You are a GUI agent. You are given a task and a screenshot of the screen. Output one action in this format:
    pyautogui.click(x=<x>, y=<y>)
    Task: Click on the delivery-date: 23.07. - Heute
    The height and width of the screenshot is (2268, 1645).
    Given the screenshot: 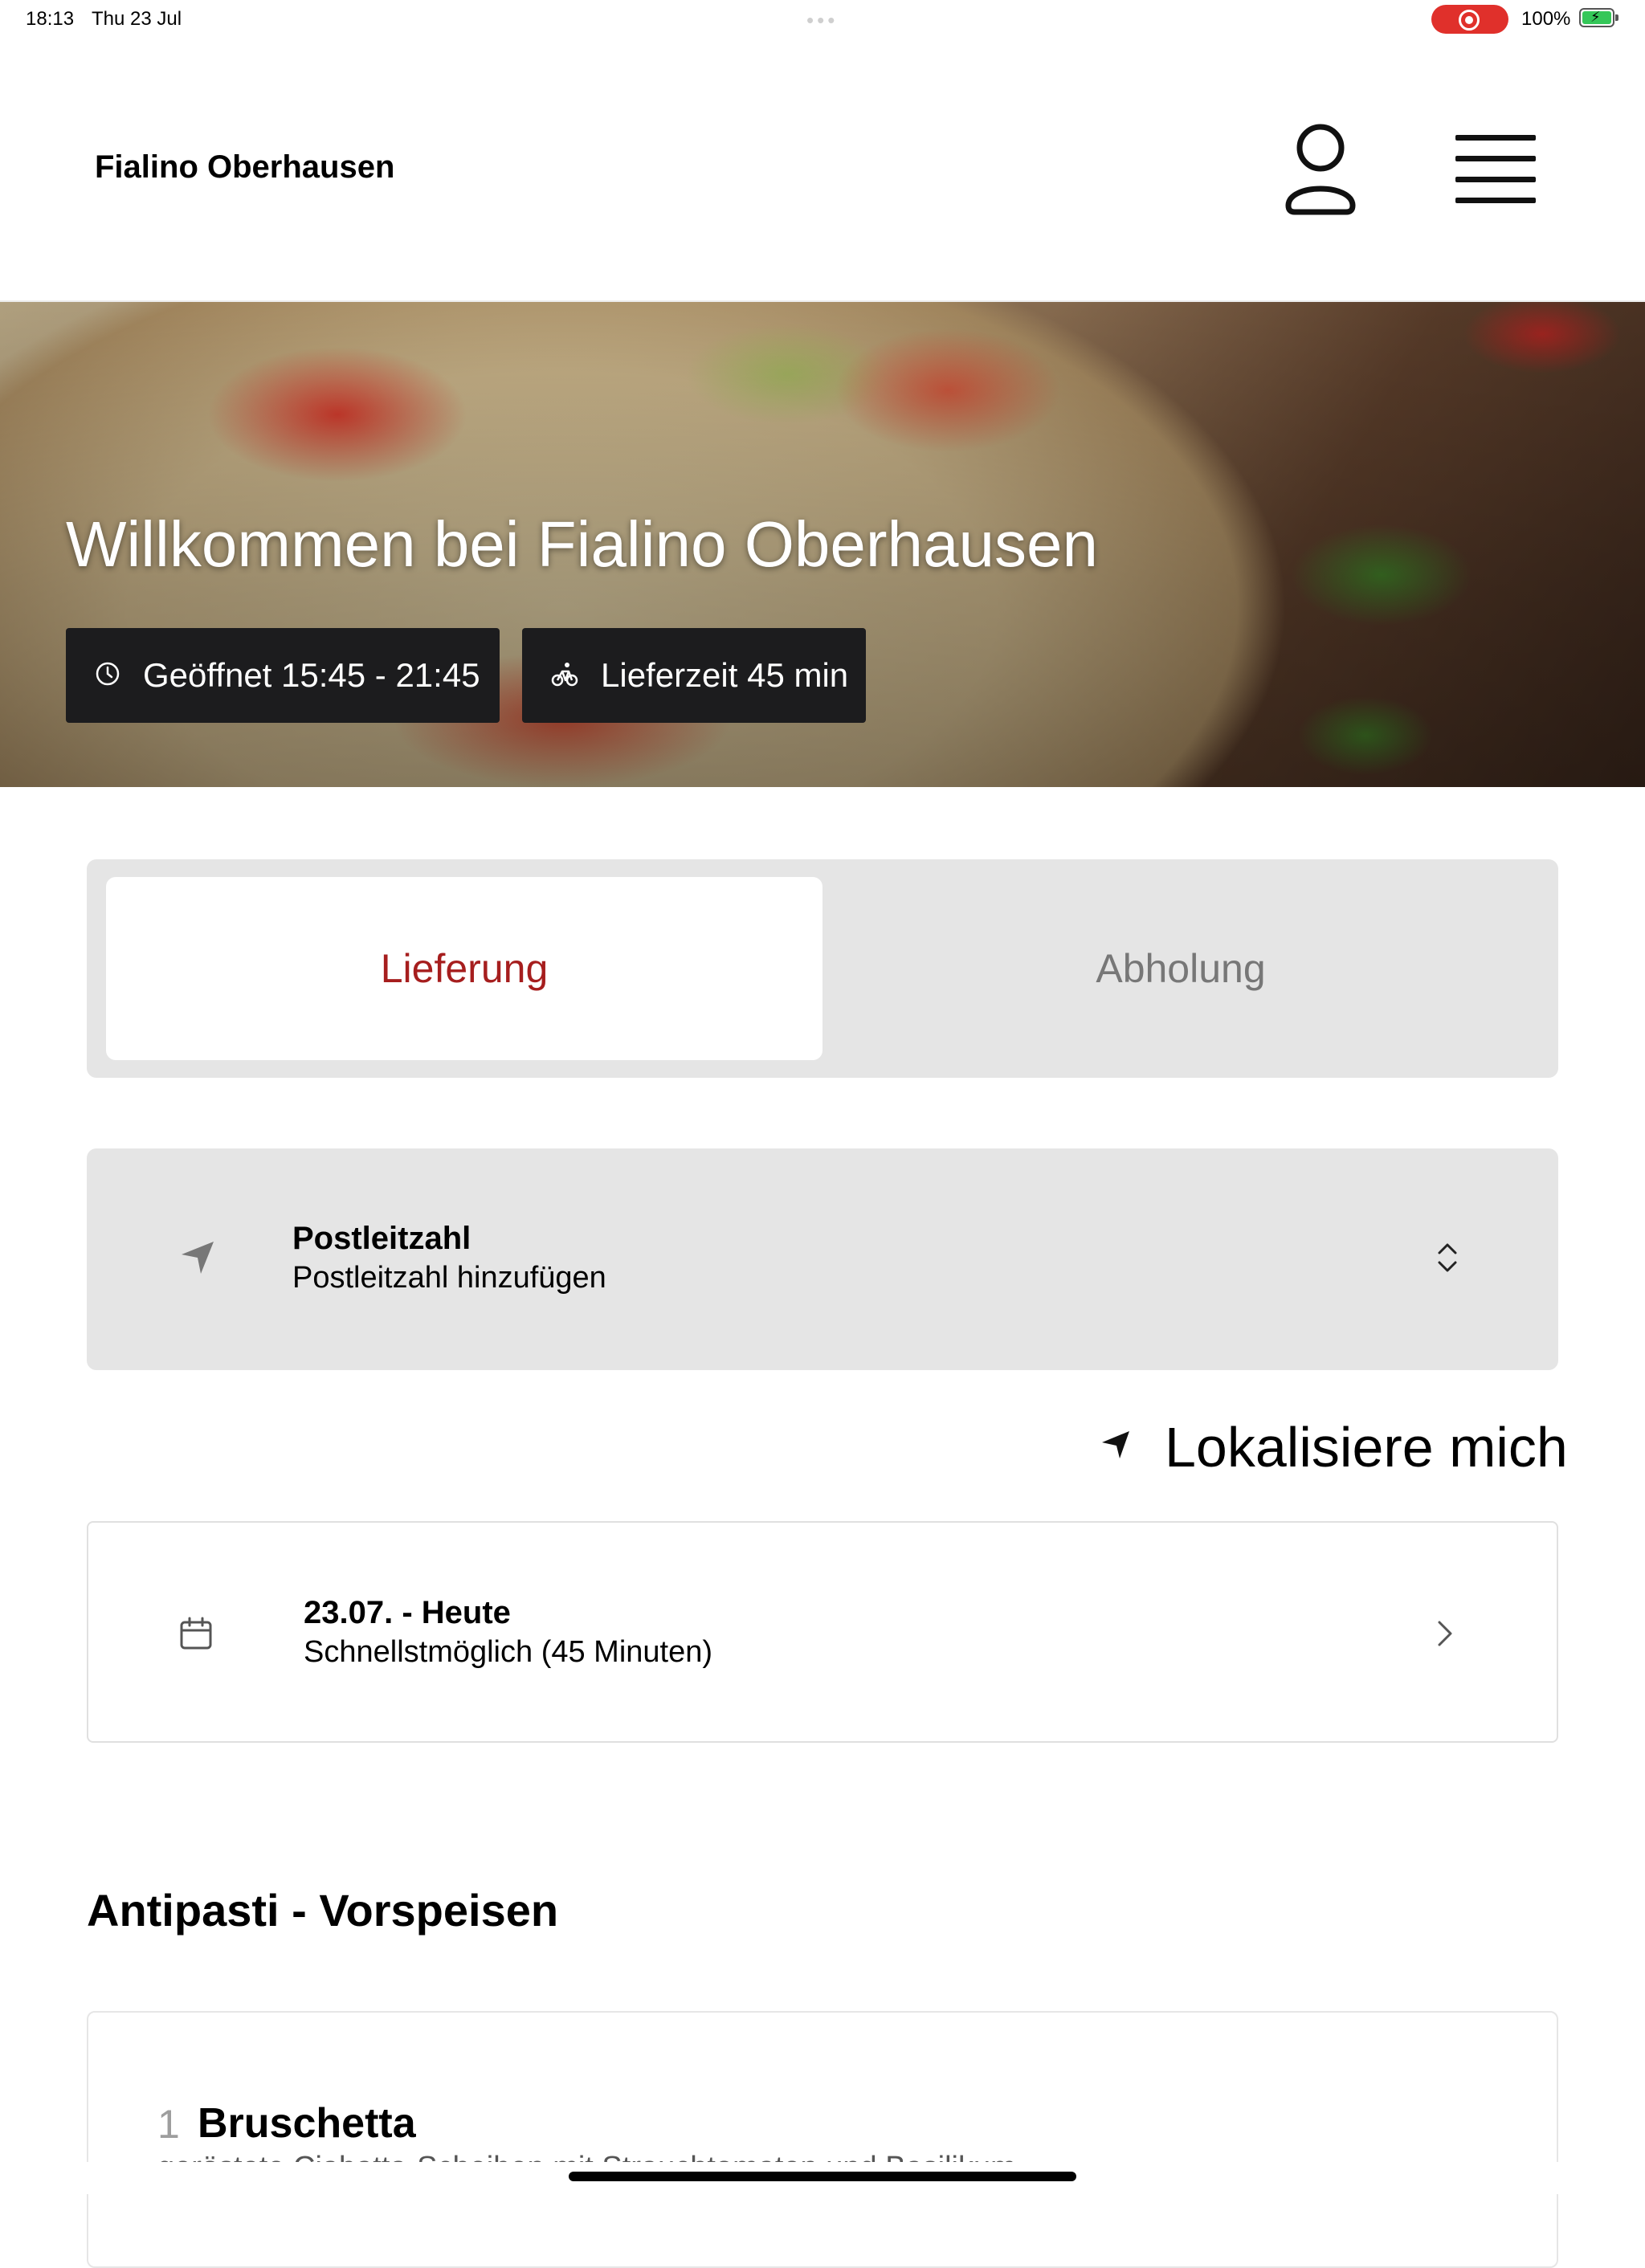 What is the action you would take?
    pyautogui.click(x=408, y=1613)
    